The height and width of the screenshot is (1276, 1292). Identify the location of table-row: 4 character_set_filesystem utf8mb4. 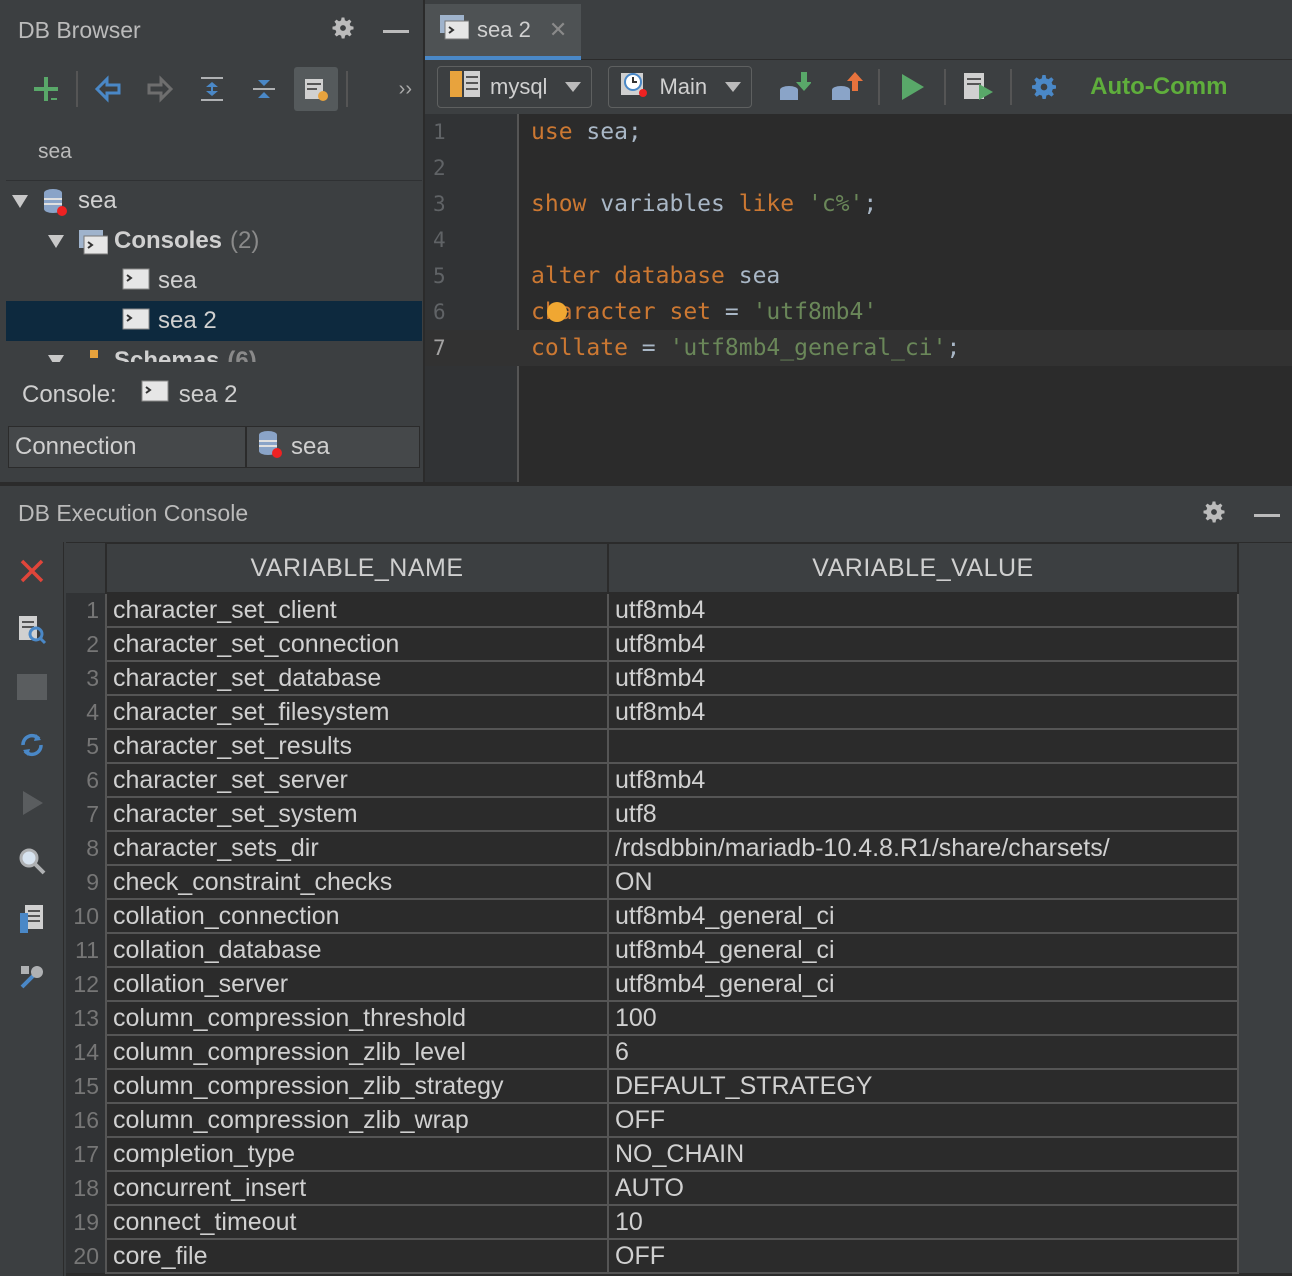
(679, 712).